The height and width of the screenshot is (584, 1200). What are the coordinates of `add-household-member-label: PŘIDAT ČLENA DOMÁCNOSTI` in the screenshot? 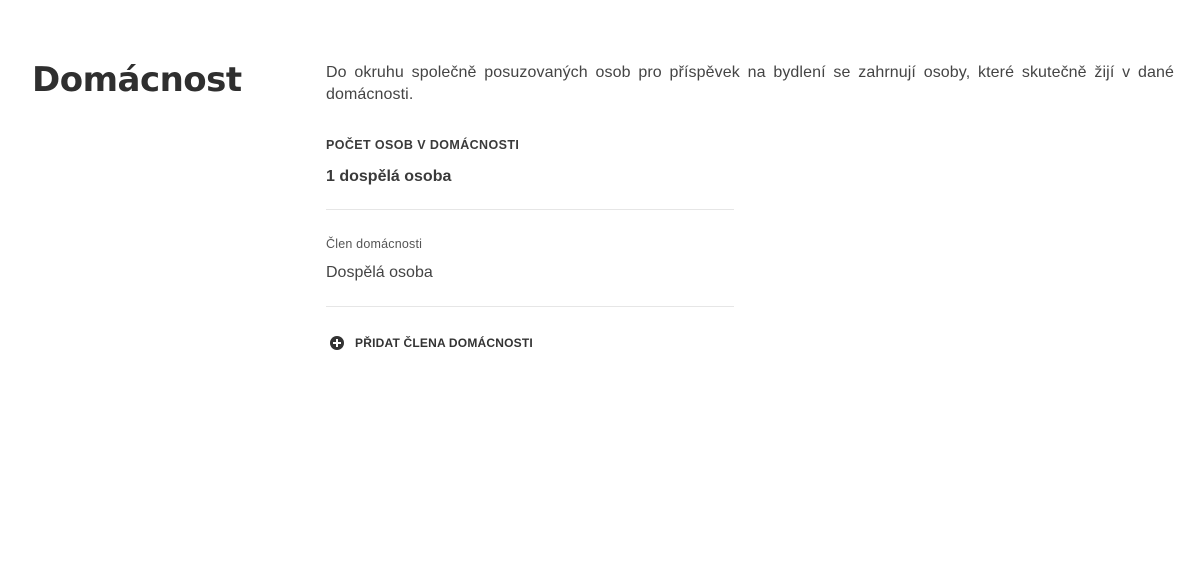 It's located at (444, 343).